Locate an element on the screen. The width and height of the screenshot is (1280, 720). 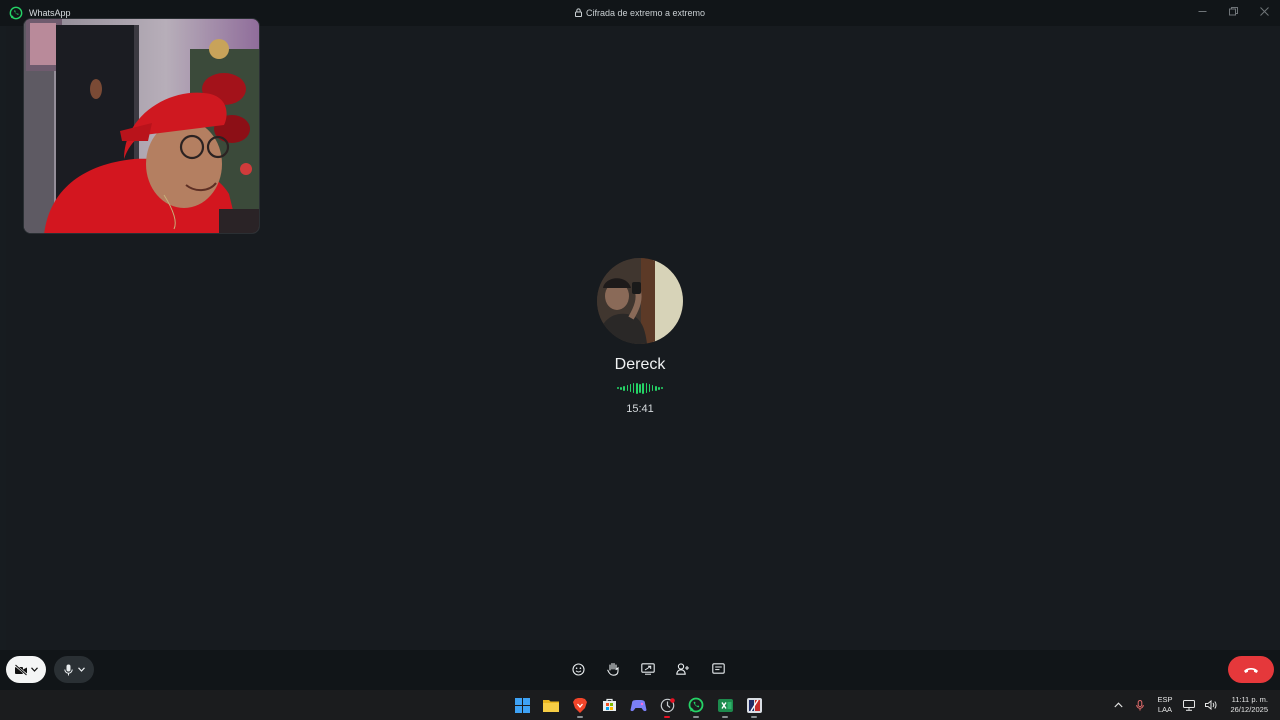
volume-control is located at coordinates (1211, 705).